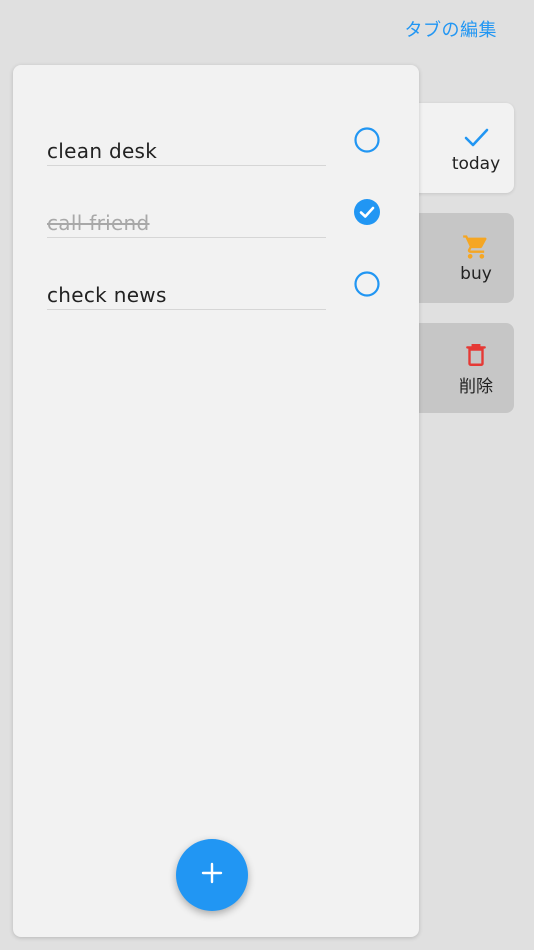 The width and height of the screenshot is (534, 950). Describe the element at coordinates (476, 164) in the screenshot. I see `tab-today-label: today` at that location.